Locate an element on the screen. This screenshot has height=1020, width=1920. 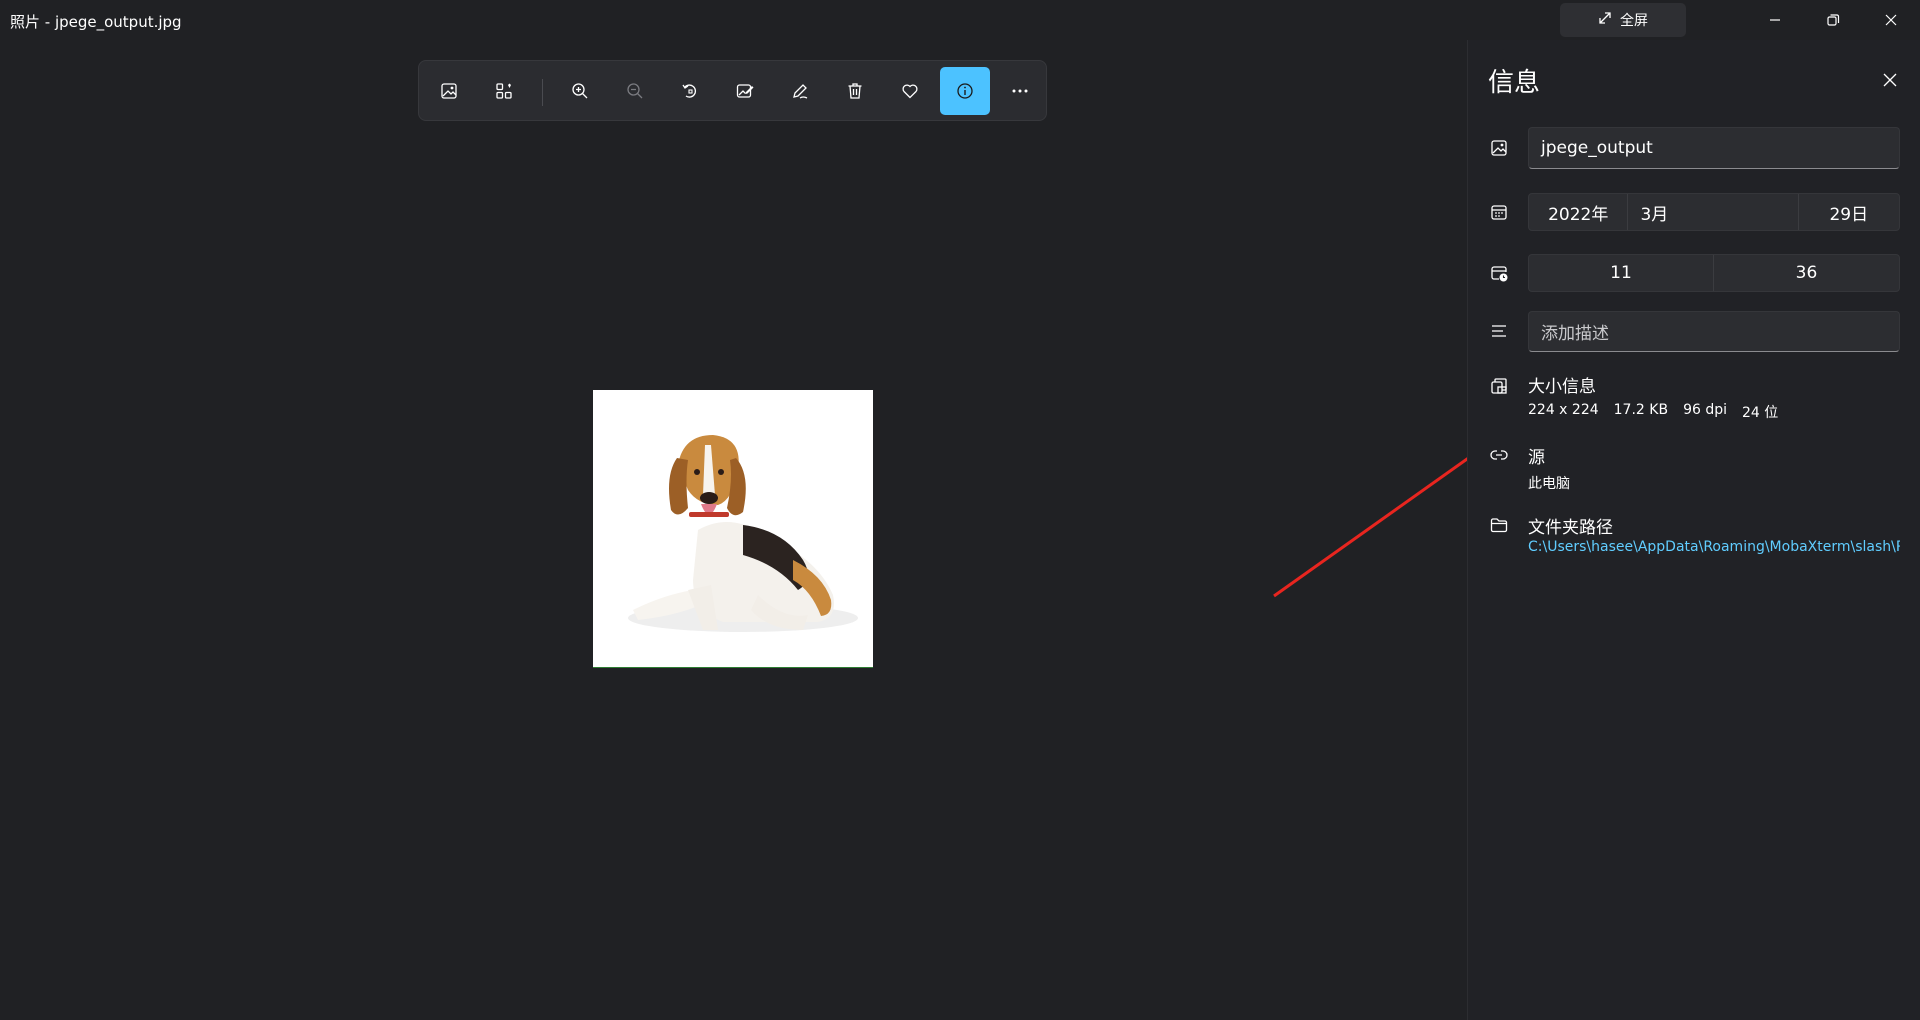
calendar-icon is located at coordinates (1499, 212).